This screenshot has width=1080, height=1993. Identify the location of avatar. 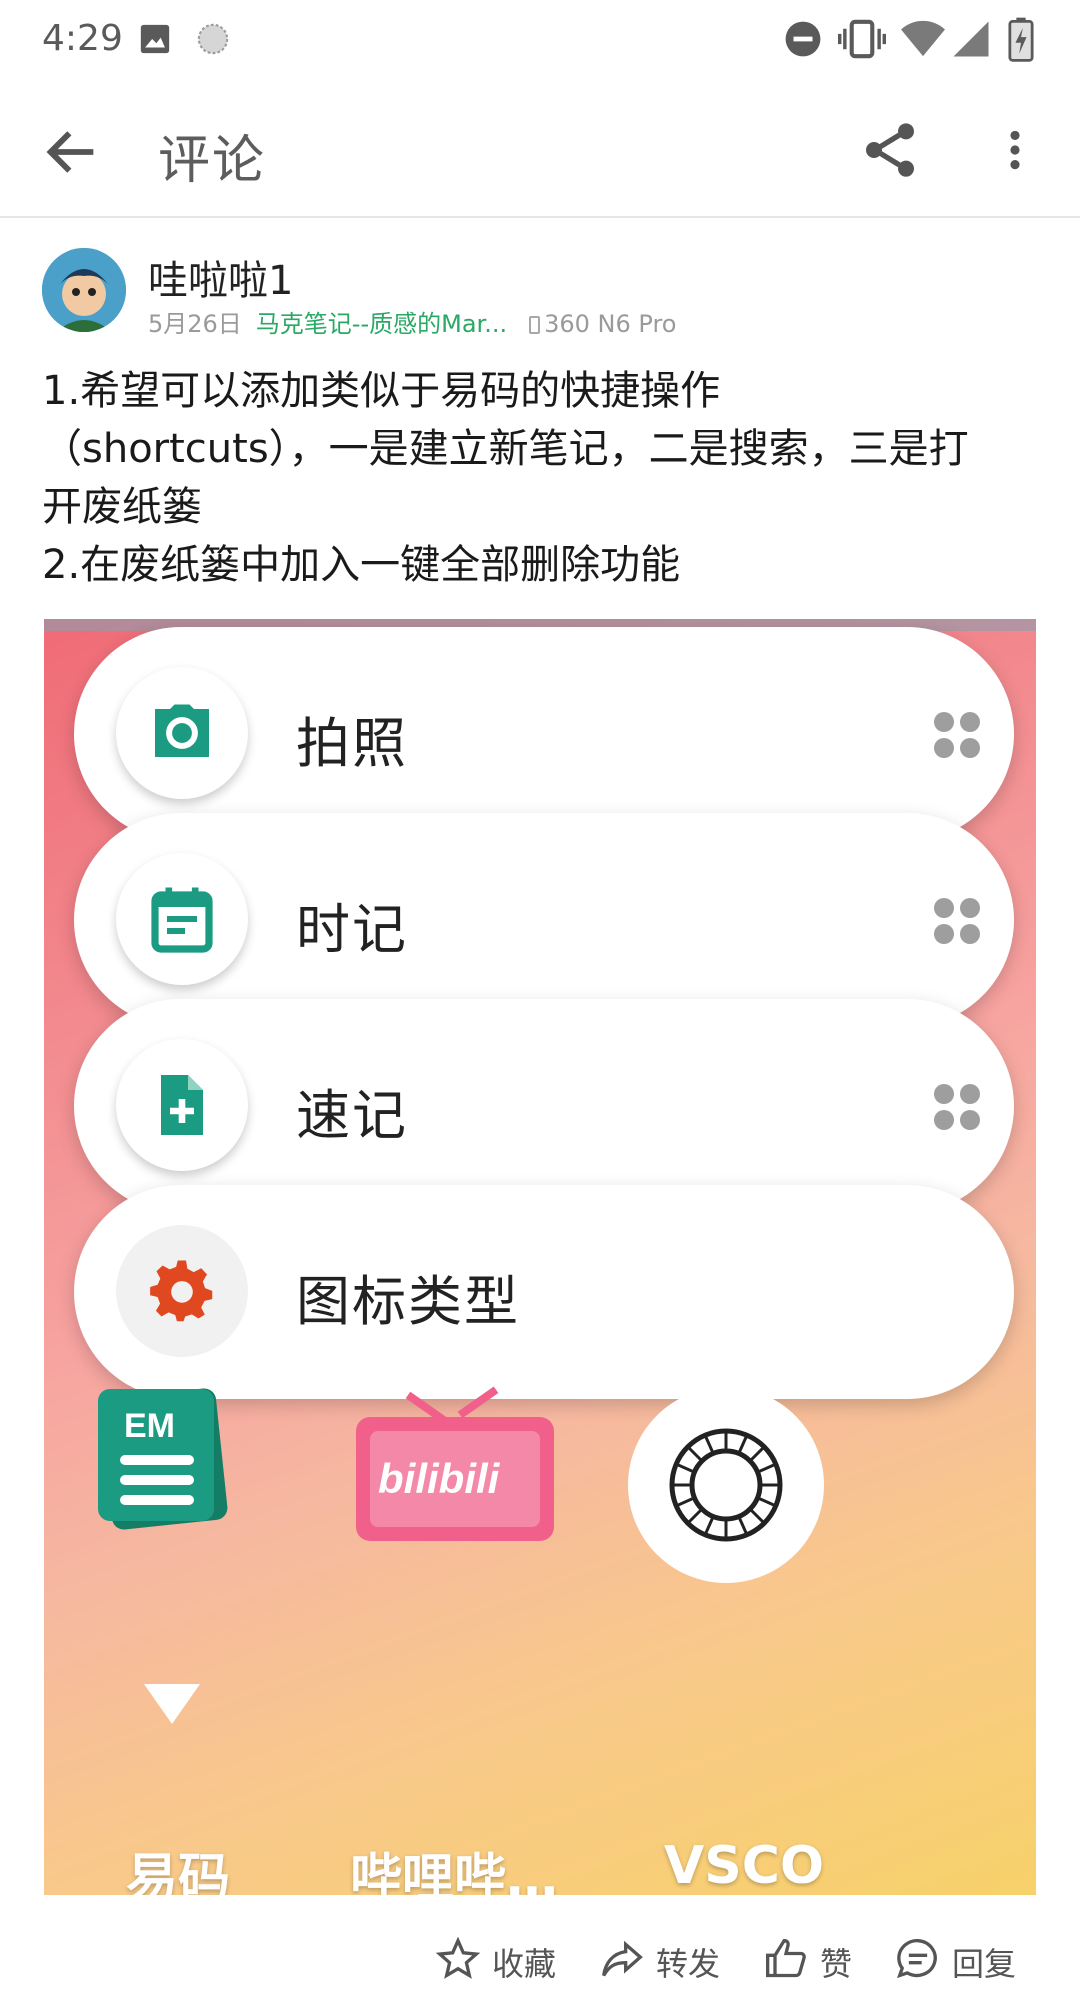
(84, 290).